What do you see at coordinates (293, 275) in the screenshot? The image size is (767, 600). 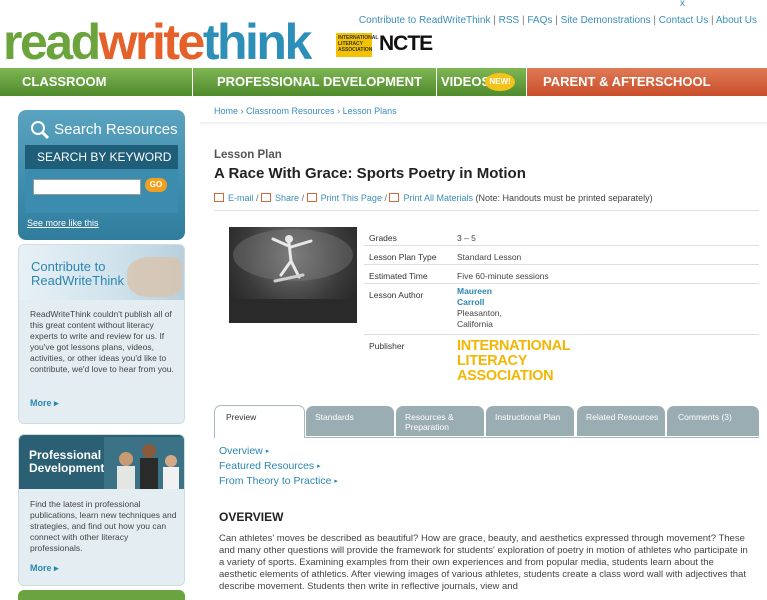 I see `lesson-photo-skateboarder` at bounding box center [293, 275].